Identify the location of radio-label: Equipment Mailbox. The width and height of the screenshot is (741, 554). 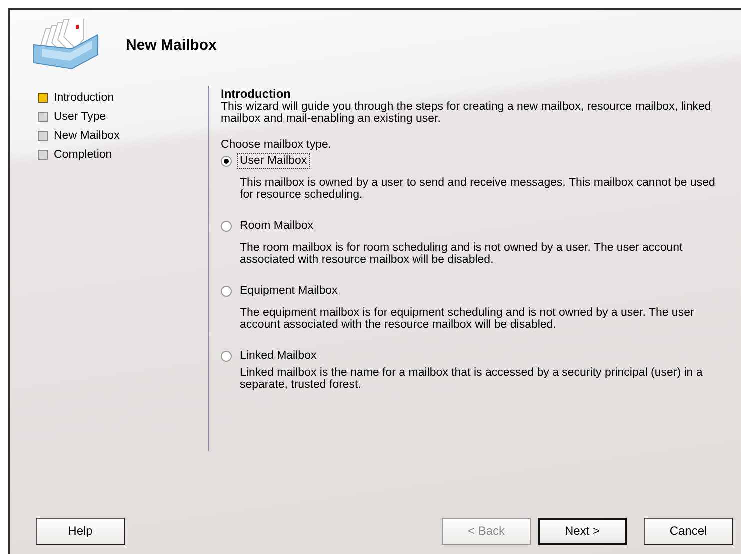
(289, 291).